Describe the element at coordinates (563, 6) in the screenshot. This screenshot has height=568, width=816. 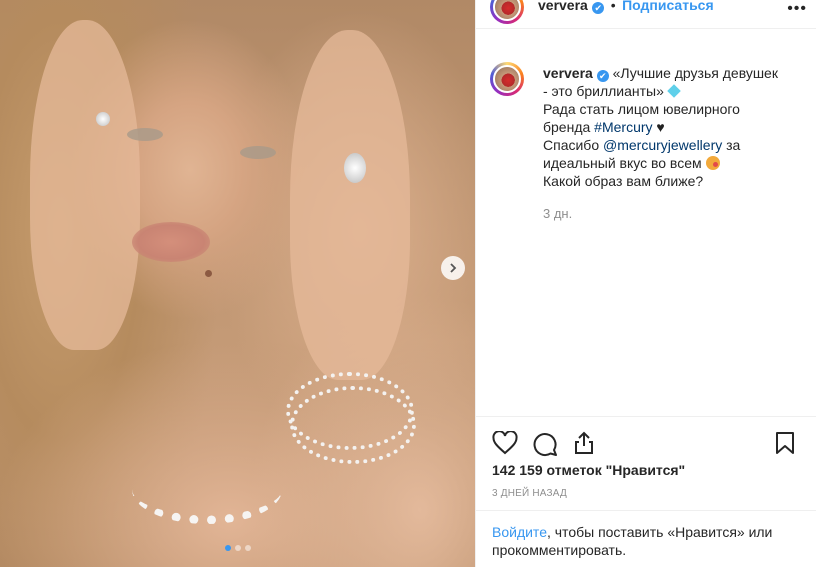
I see `header-username: ververa` at that location.